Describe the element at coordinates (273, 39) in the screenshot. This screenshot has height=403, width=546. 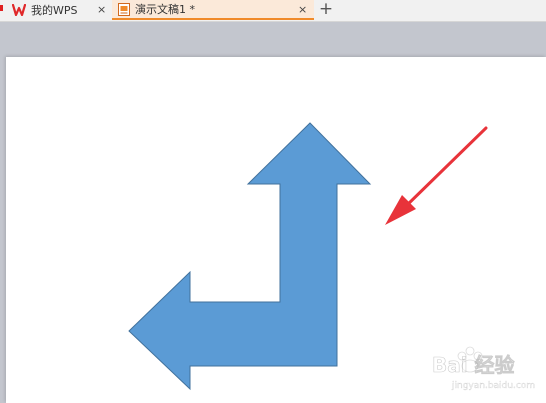
I see `workspace-background` at that location.